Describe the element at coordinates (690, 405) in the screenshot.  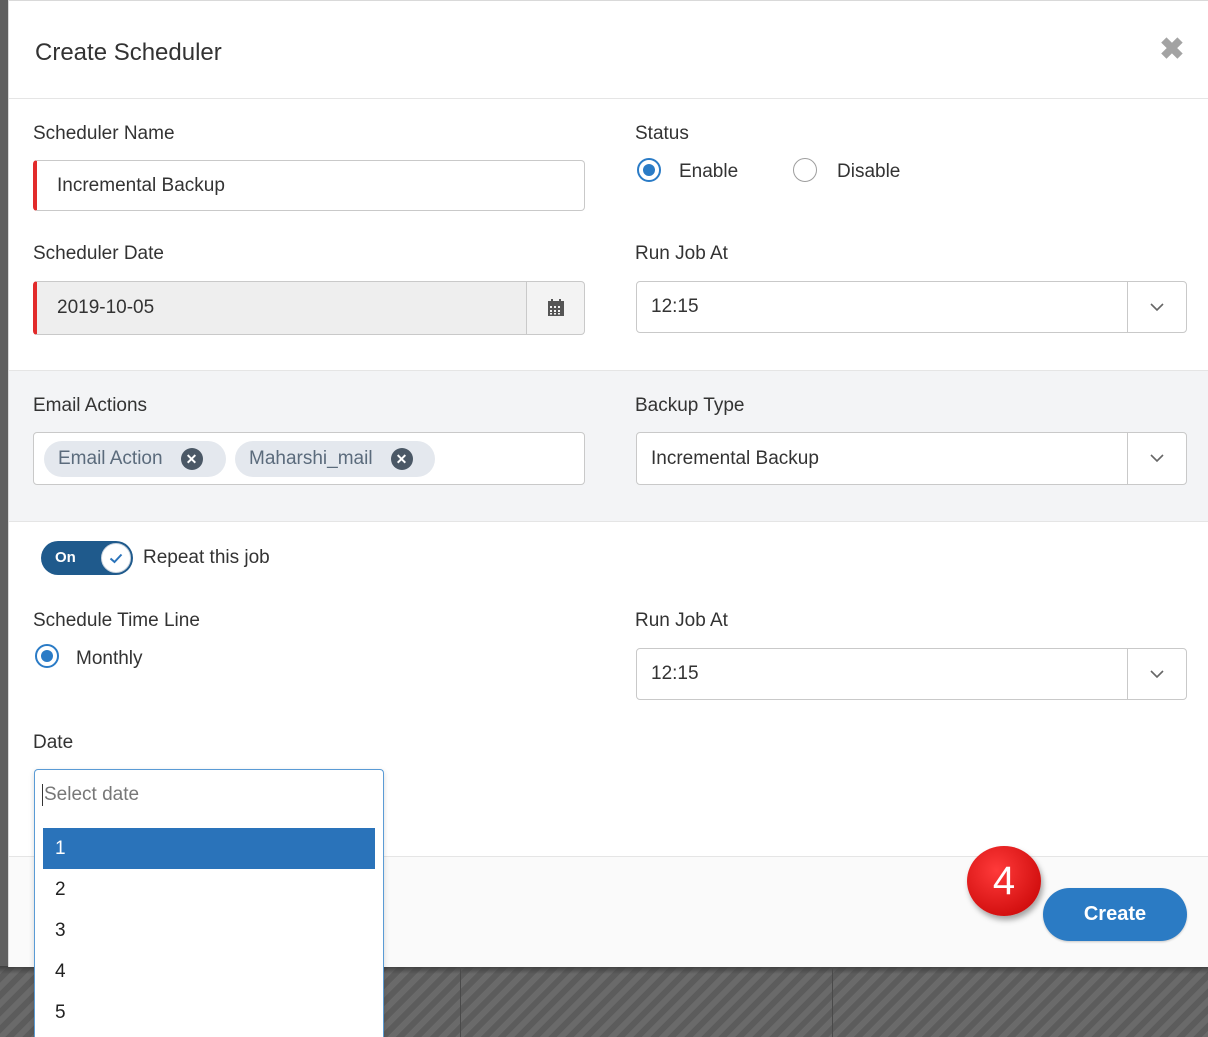
I see `backup-type-label: Backup Type` at that location.